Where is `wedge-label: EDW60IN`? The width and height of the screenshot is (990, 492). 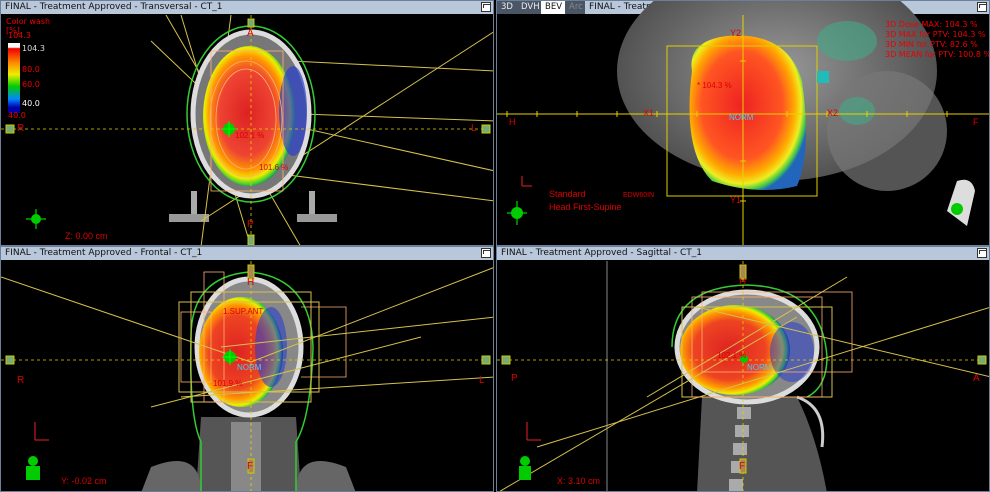 wedge-label: EDW60IN is located at coordinates (639, 195).